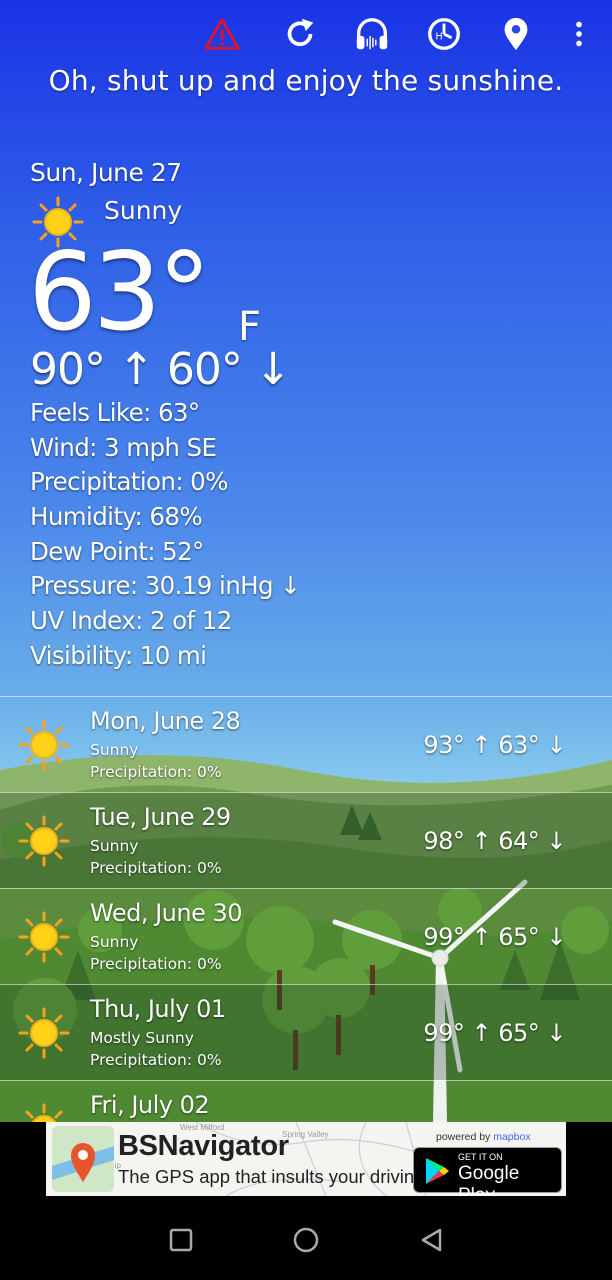  I want to click on recents-button, so click(181, 1240).